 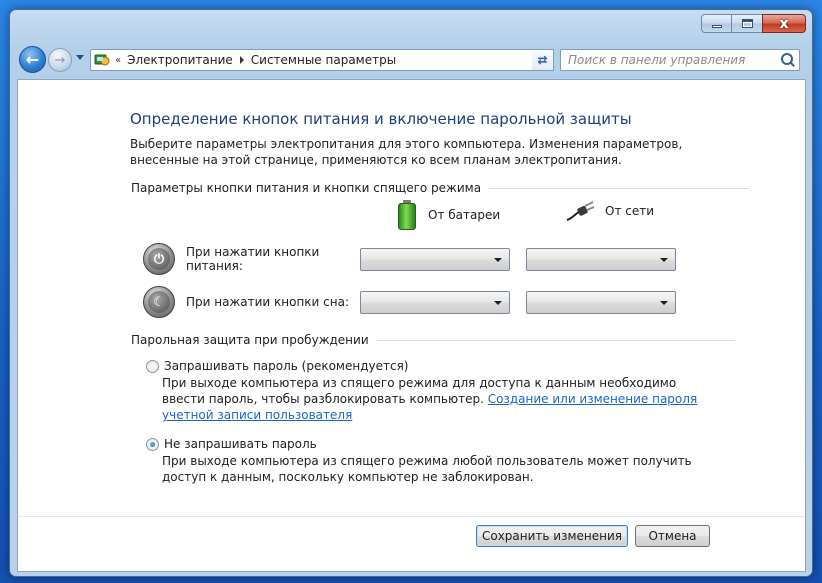 I want to click on breadcrumb-item-system-settings: Системные параметры, so click(x=323, y=60).